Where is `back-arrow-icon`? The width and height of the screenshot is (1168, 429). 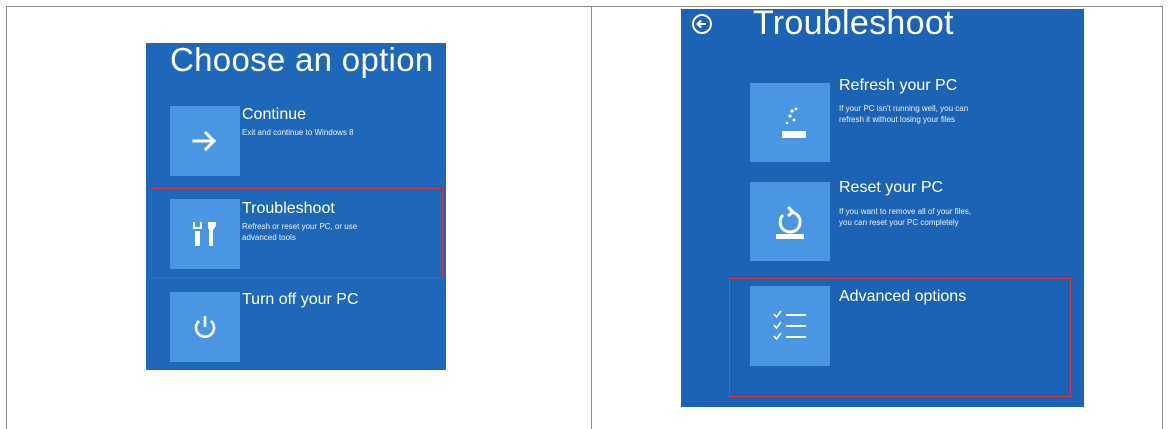 back-arrow-icon is located at coordinates (702, 24).